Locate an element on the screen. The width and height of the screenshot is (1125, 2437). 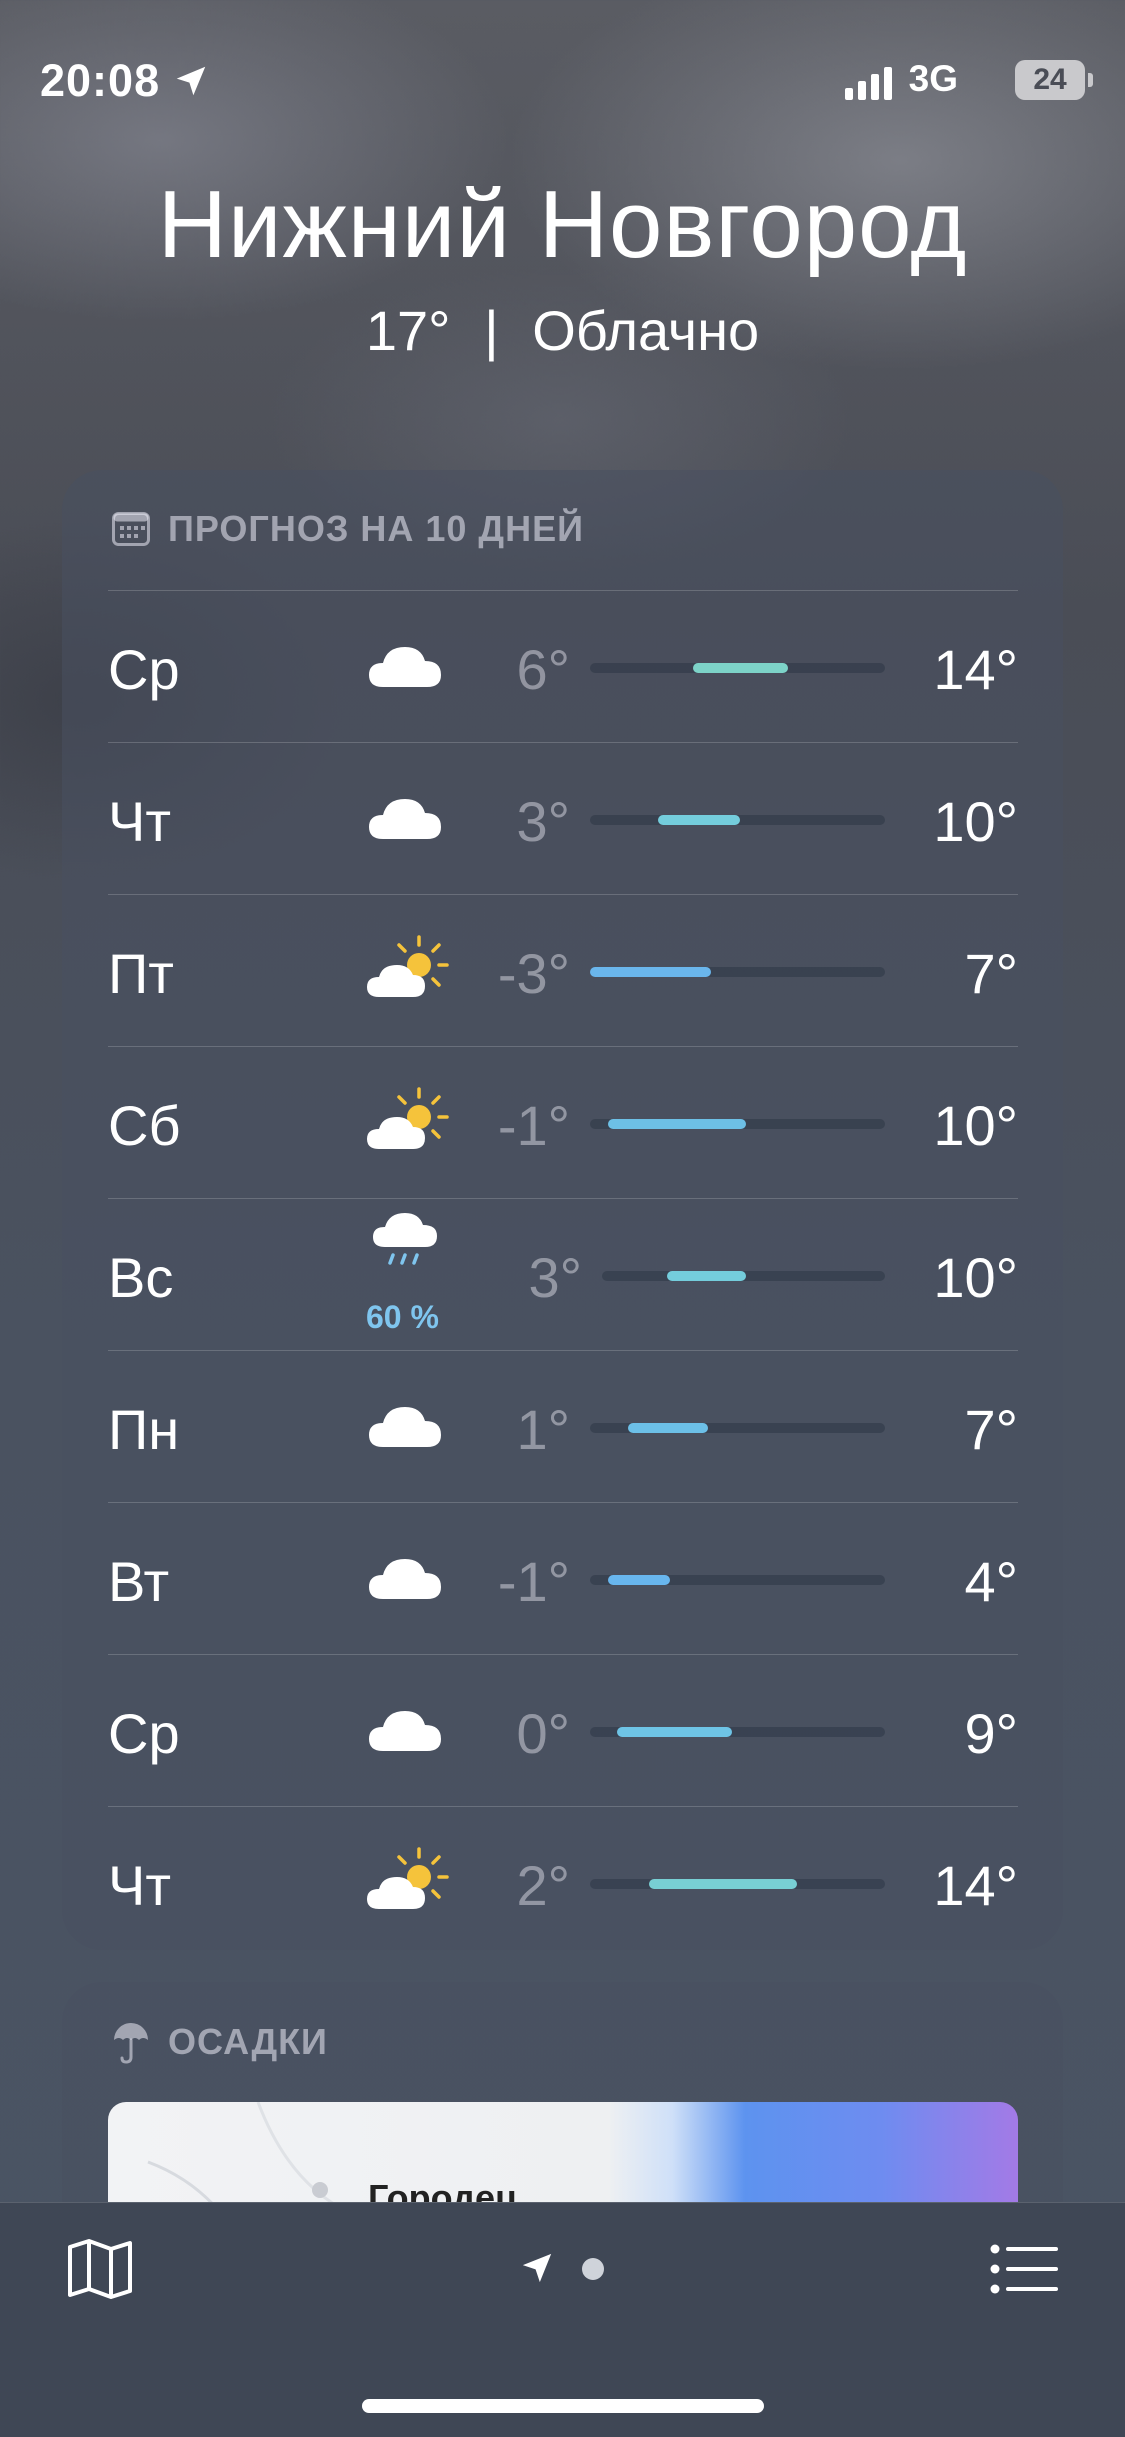
current-summary: 17° | Облачно is located at coordinates (562, 330).